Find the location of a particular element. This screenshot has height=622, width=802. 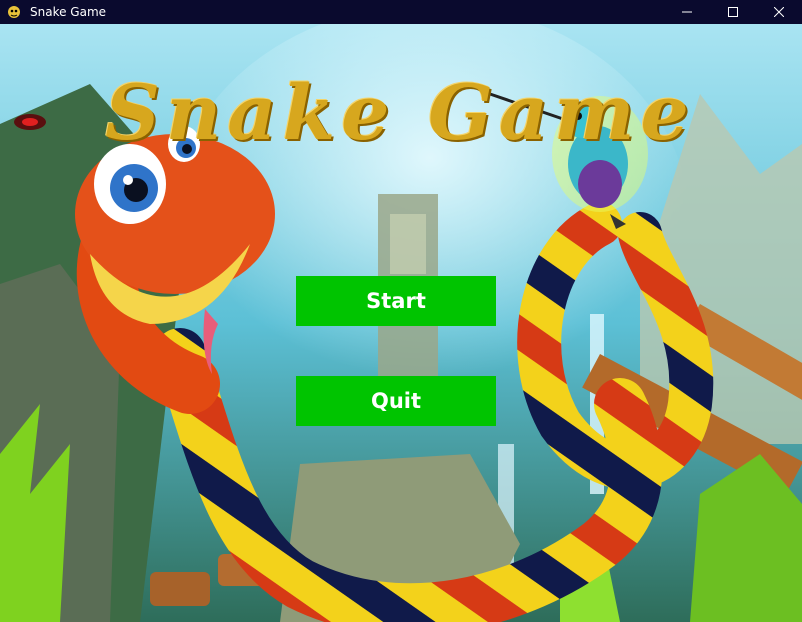

close-icon is located at coordinates (779, 12).